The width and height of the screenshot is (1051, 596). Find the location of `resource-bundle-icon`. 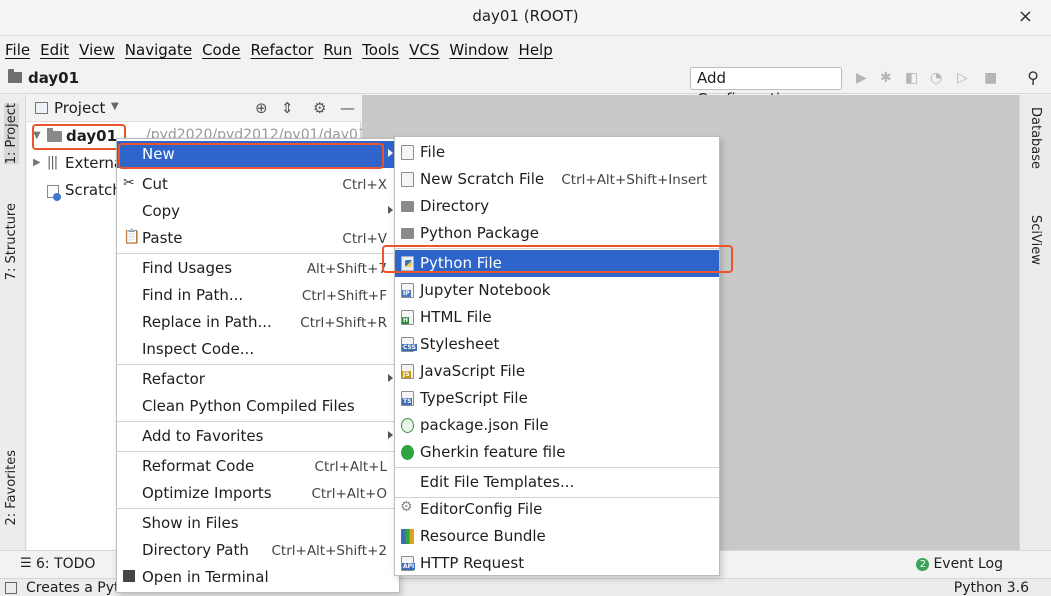

resource-bundle-icon is located at coordinates (407, 536).